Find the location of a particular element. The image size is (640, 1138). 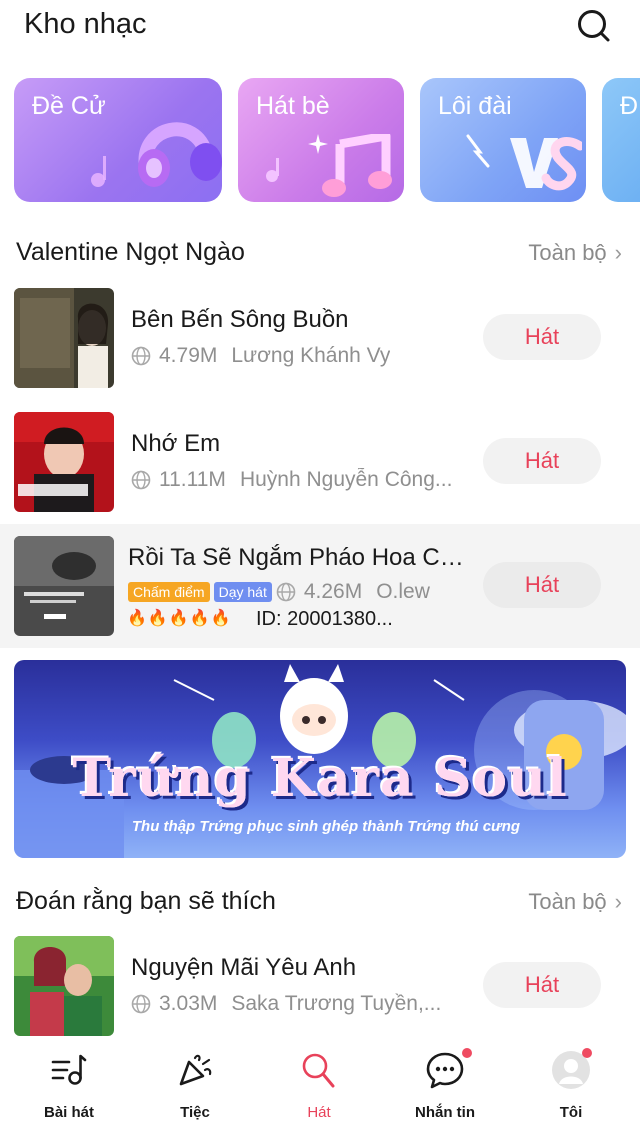

nav-item-nhan-tin: Nhắn tin is located at coordinates (445, 1089).